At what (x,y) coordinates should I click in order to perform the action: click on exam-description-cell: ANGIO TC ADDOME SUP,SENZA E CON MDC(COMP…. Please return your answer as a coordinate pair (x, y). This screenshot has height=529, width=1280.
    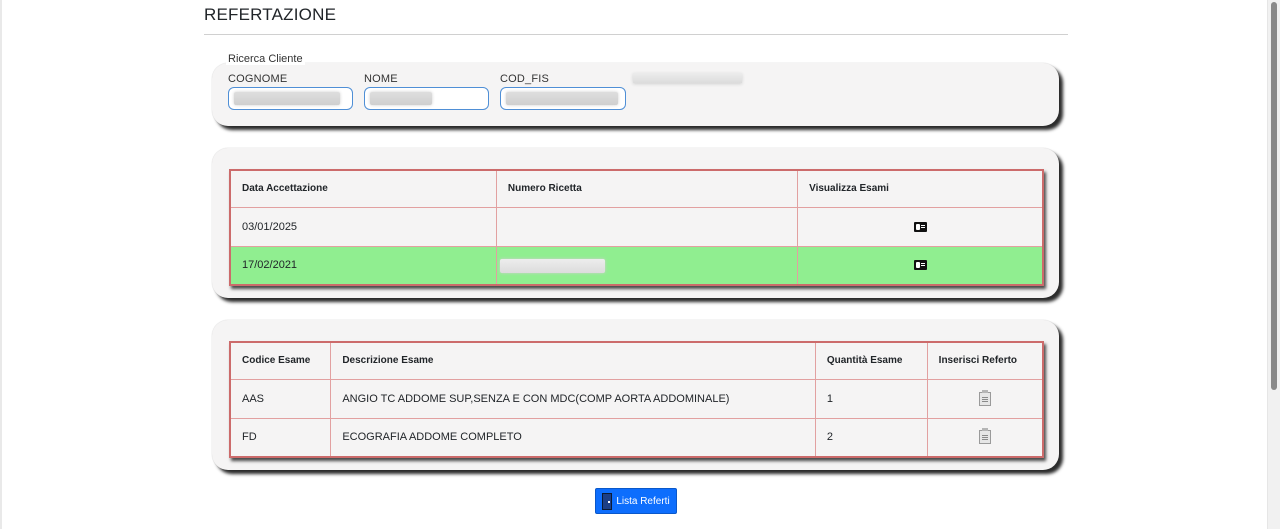
    Looking at the image, I should click on (573, 398).